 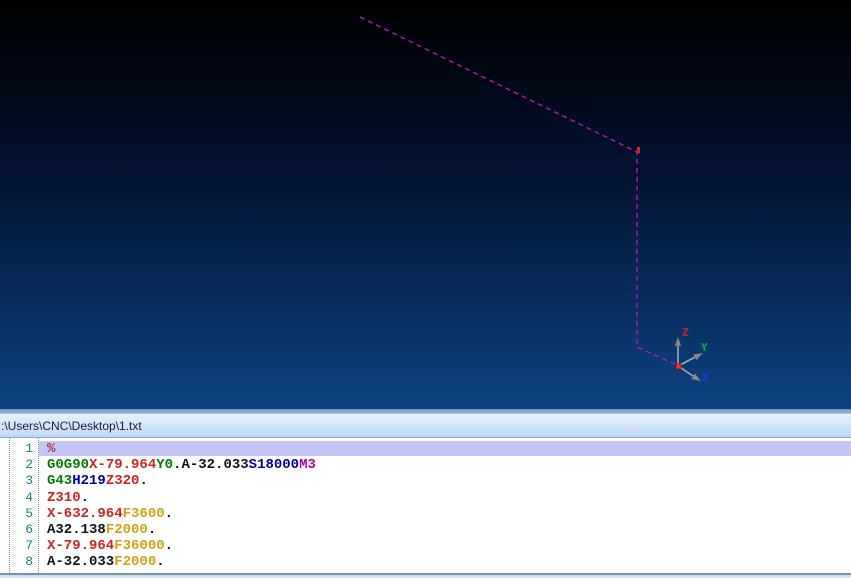 I want to click on code-token: M3, so click(x=307, y=465).